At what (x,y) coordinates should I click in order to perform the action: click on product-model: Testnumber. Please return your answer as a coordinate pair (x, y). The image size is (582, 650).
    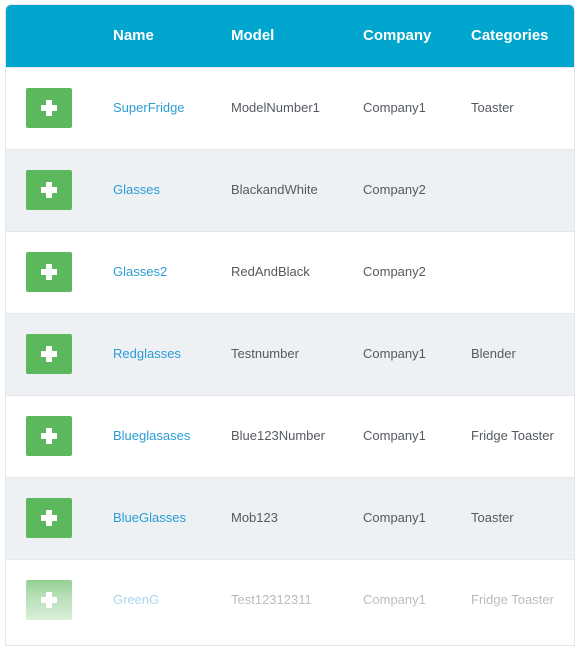
    Looking at the image, I should click on (265, 353).